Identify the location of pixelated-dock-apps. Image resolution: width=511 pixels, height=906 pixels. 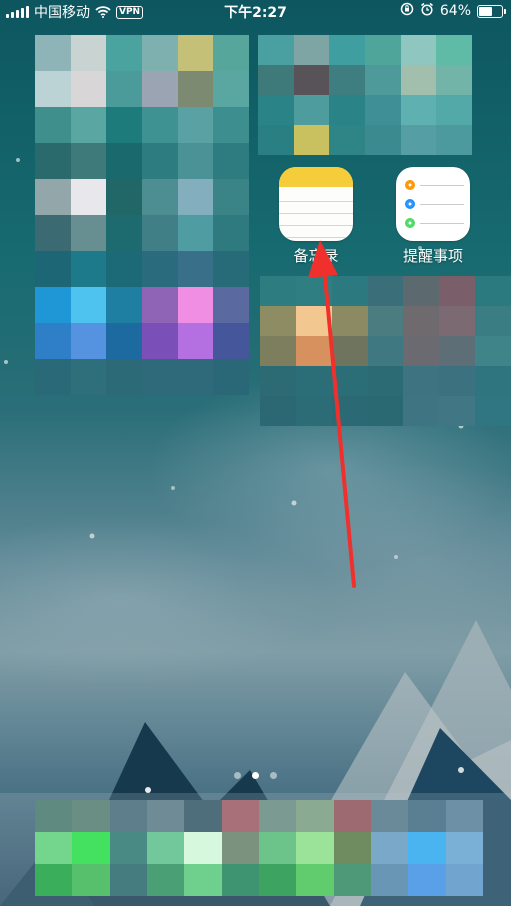
(259, 848).